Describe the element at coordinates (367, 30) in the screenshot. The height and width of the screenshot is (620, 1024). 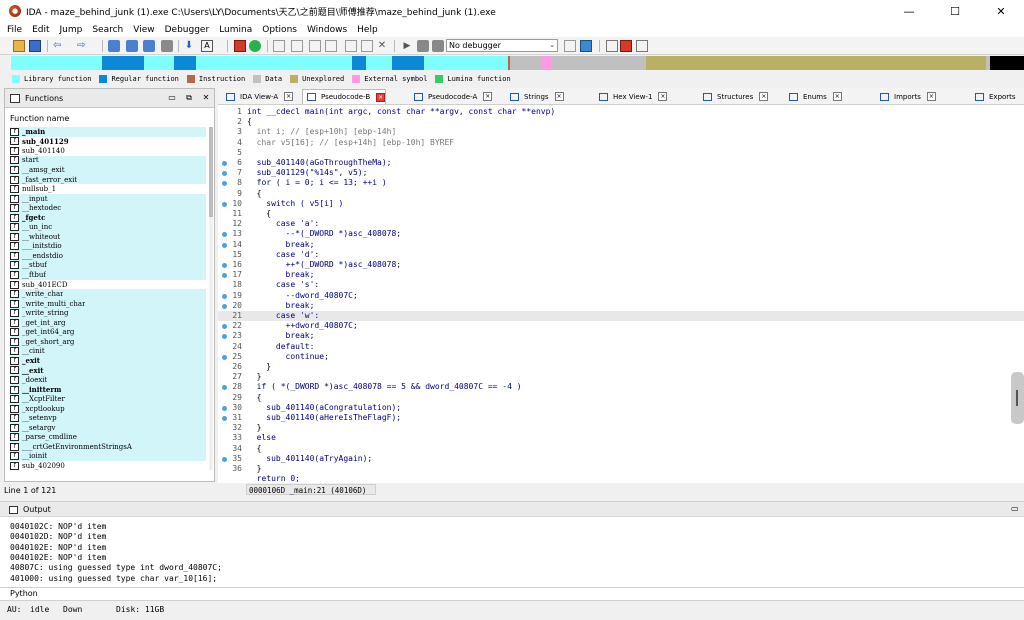
I see `menu-help: Help` at that location.